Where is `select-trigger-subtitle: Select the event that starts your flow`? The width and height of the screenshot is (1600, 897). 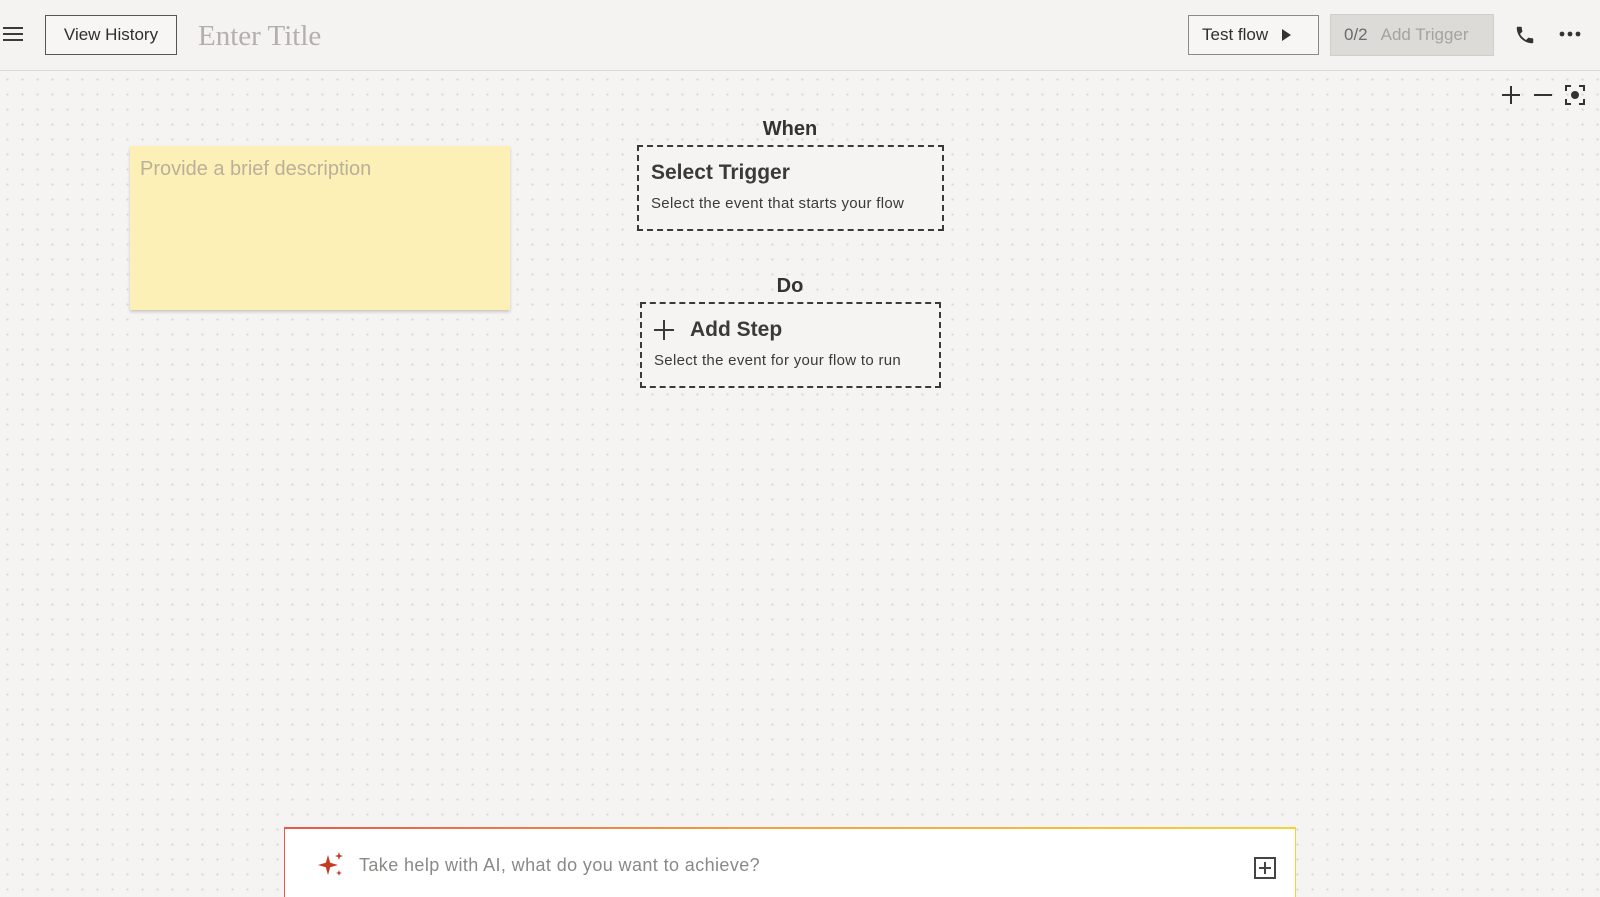 select-trigger-subtitle: Select the event that starts your flow is located at coordinates (778, 203).